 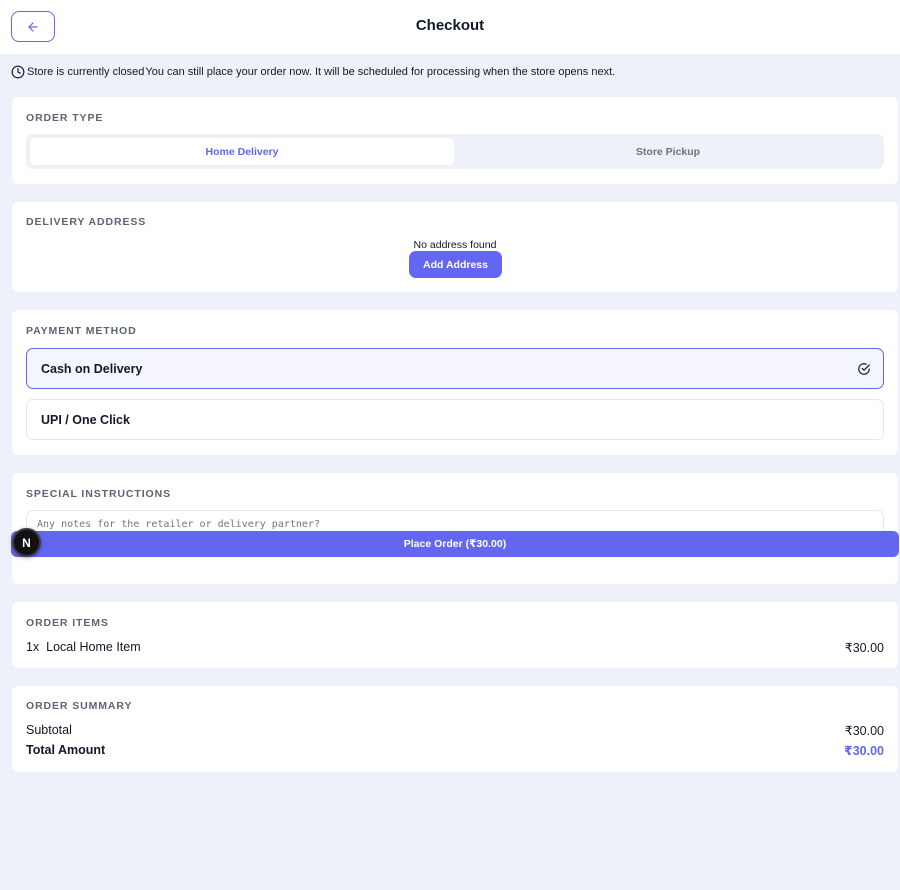 I want to click on delivery-address-title: DELIVERY ADDRESS, so click(x=86, y=222).